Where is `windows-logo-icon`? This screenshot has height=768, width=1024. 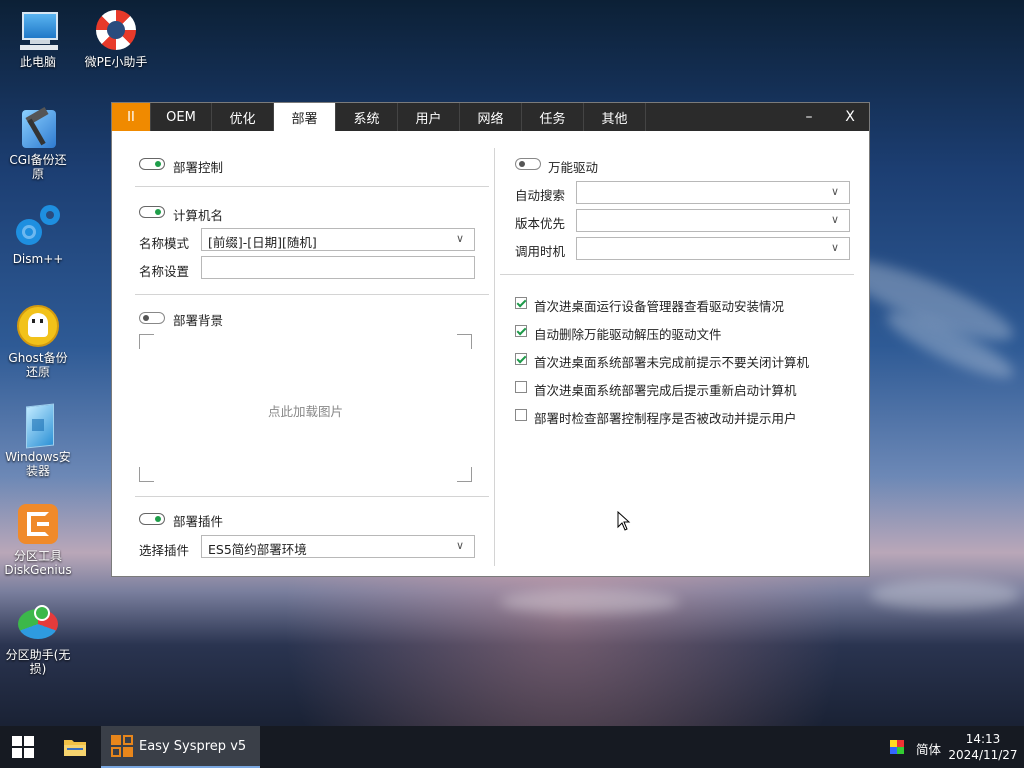
windows-logo-icon is located at coordinates (23, 747).